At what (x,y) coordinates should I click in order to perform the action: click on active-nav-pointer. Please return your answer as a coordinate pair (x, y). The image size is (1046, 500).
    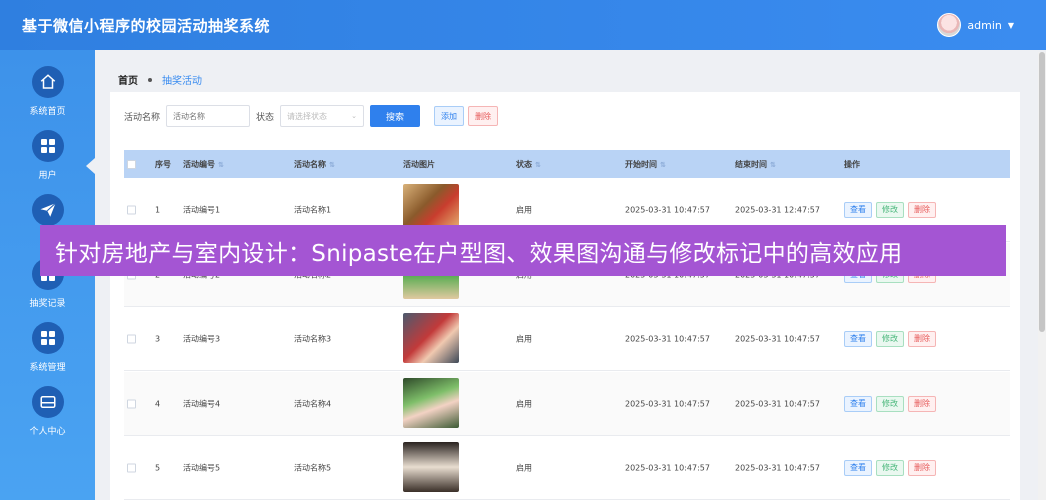
    Looking at the image, I should click on (90, 166).